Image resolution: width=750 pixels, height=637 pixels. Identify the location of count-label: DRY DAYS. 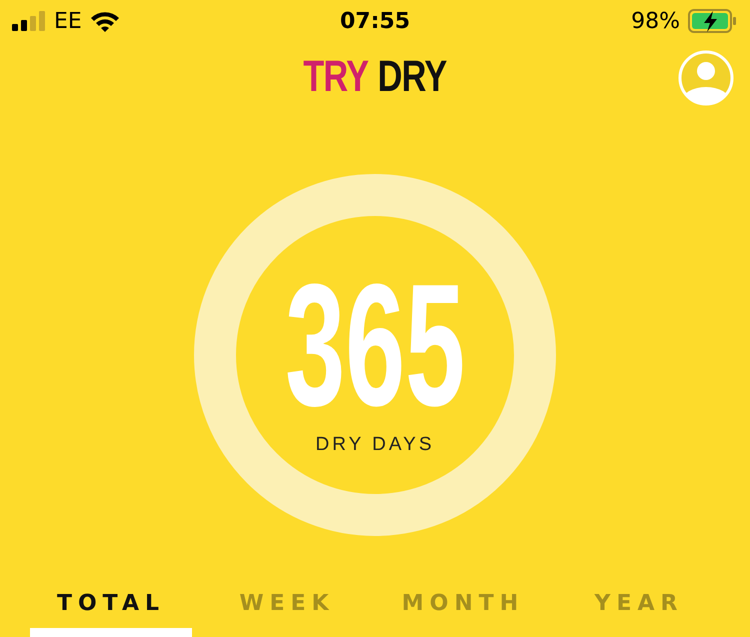
(375, 445).